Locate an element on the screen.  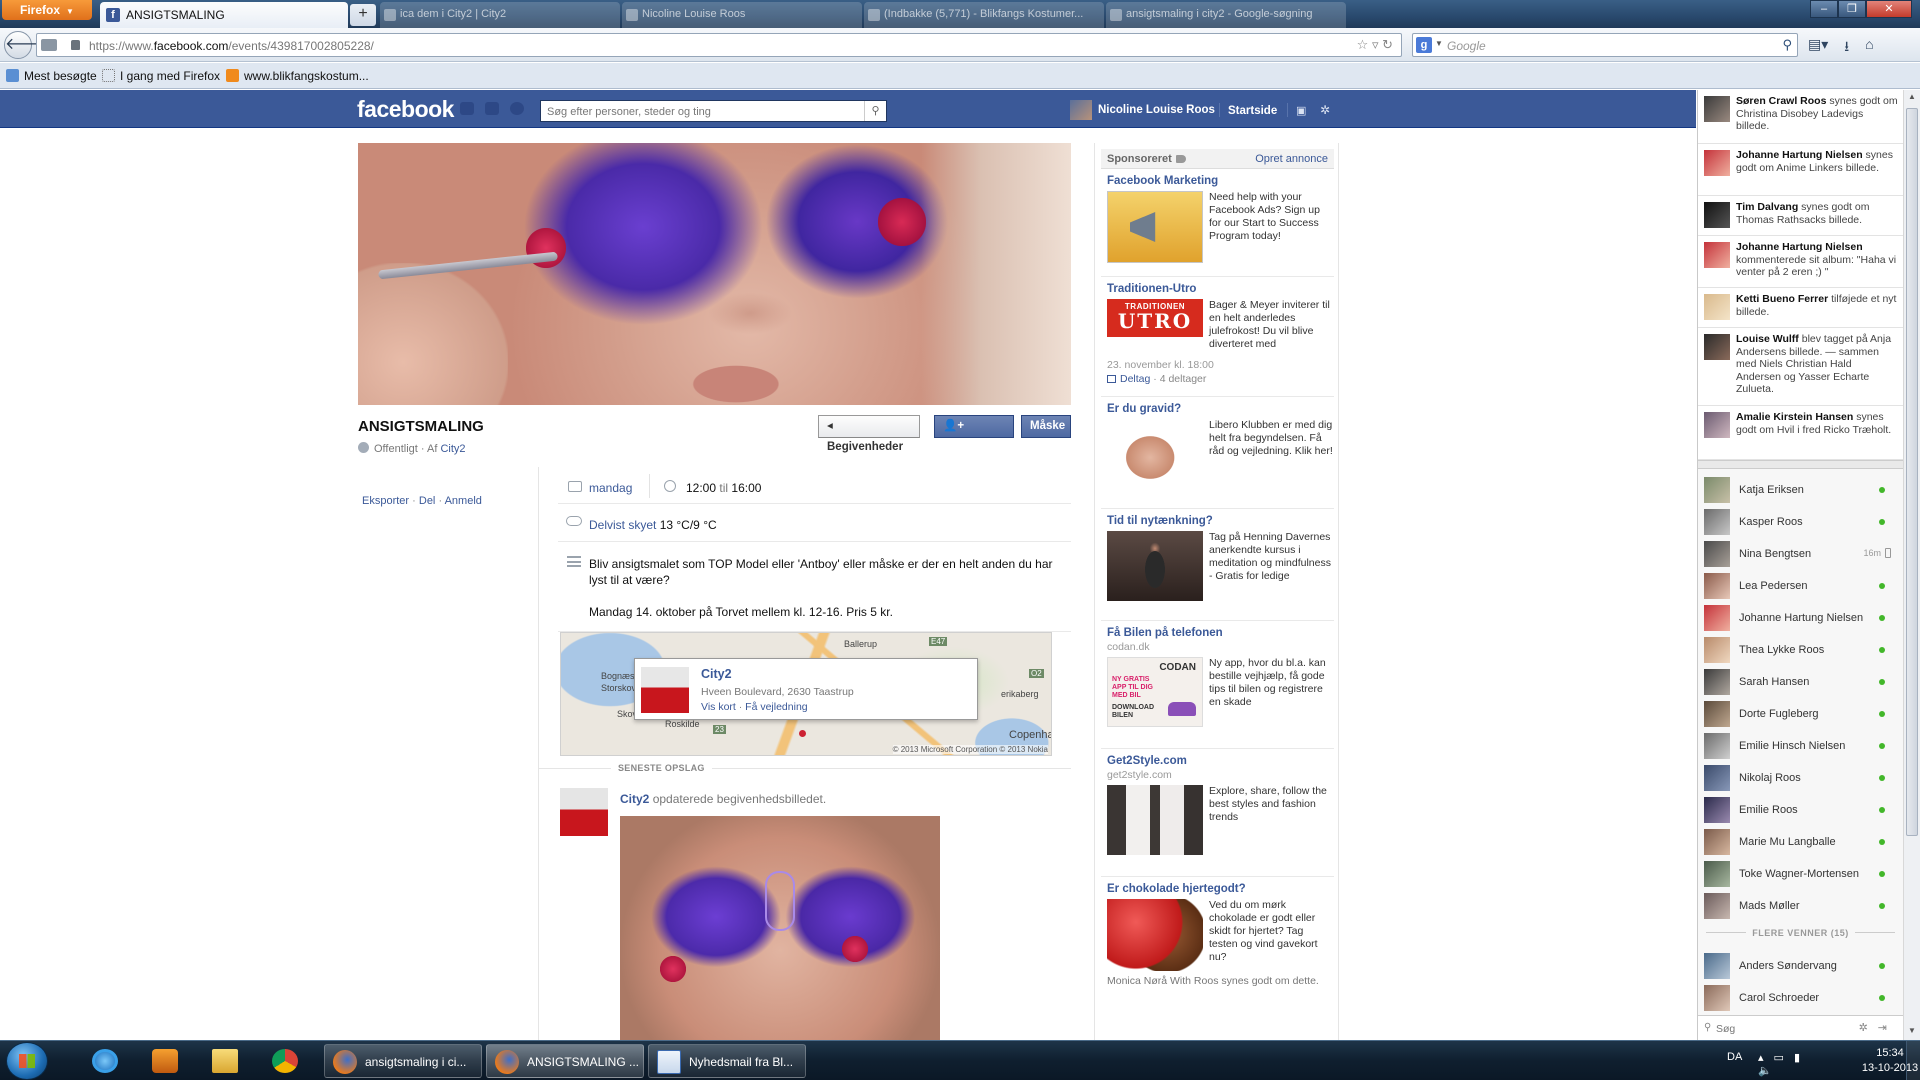
scroll-up-icon: ▲ is located at coordinates (1912, 98).